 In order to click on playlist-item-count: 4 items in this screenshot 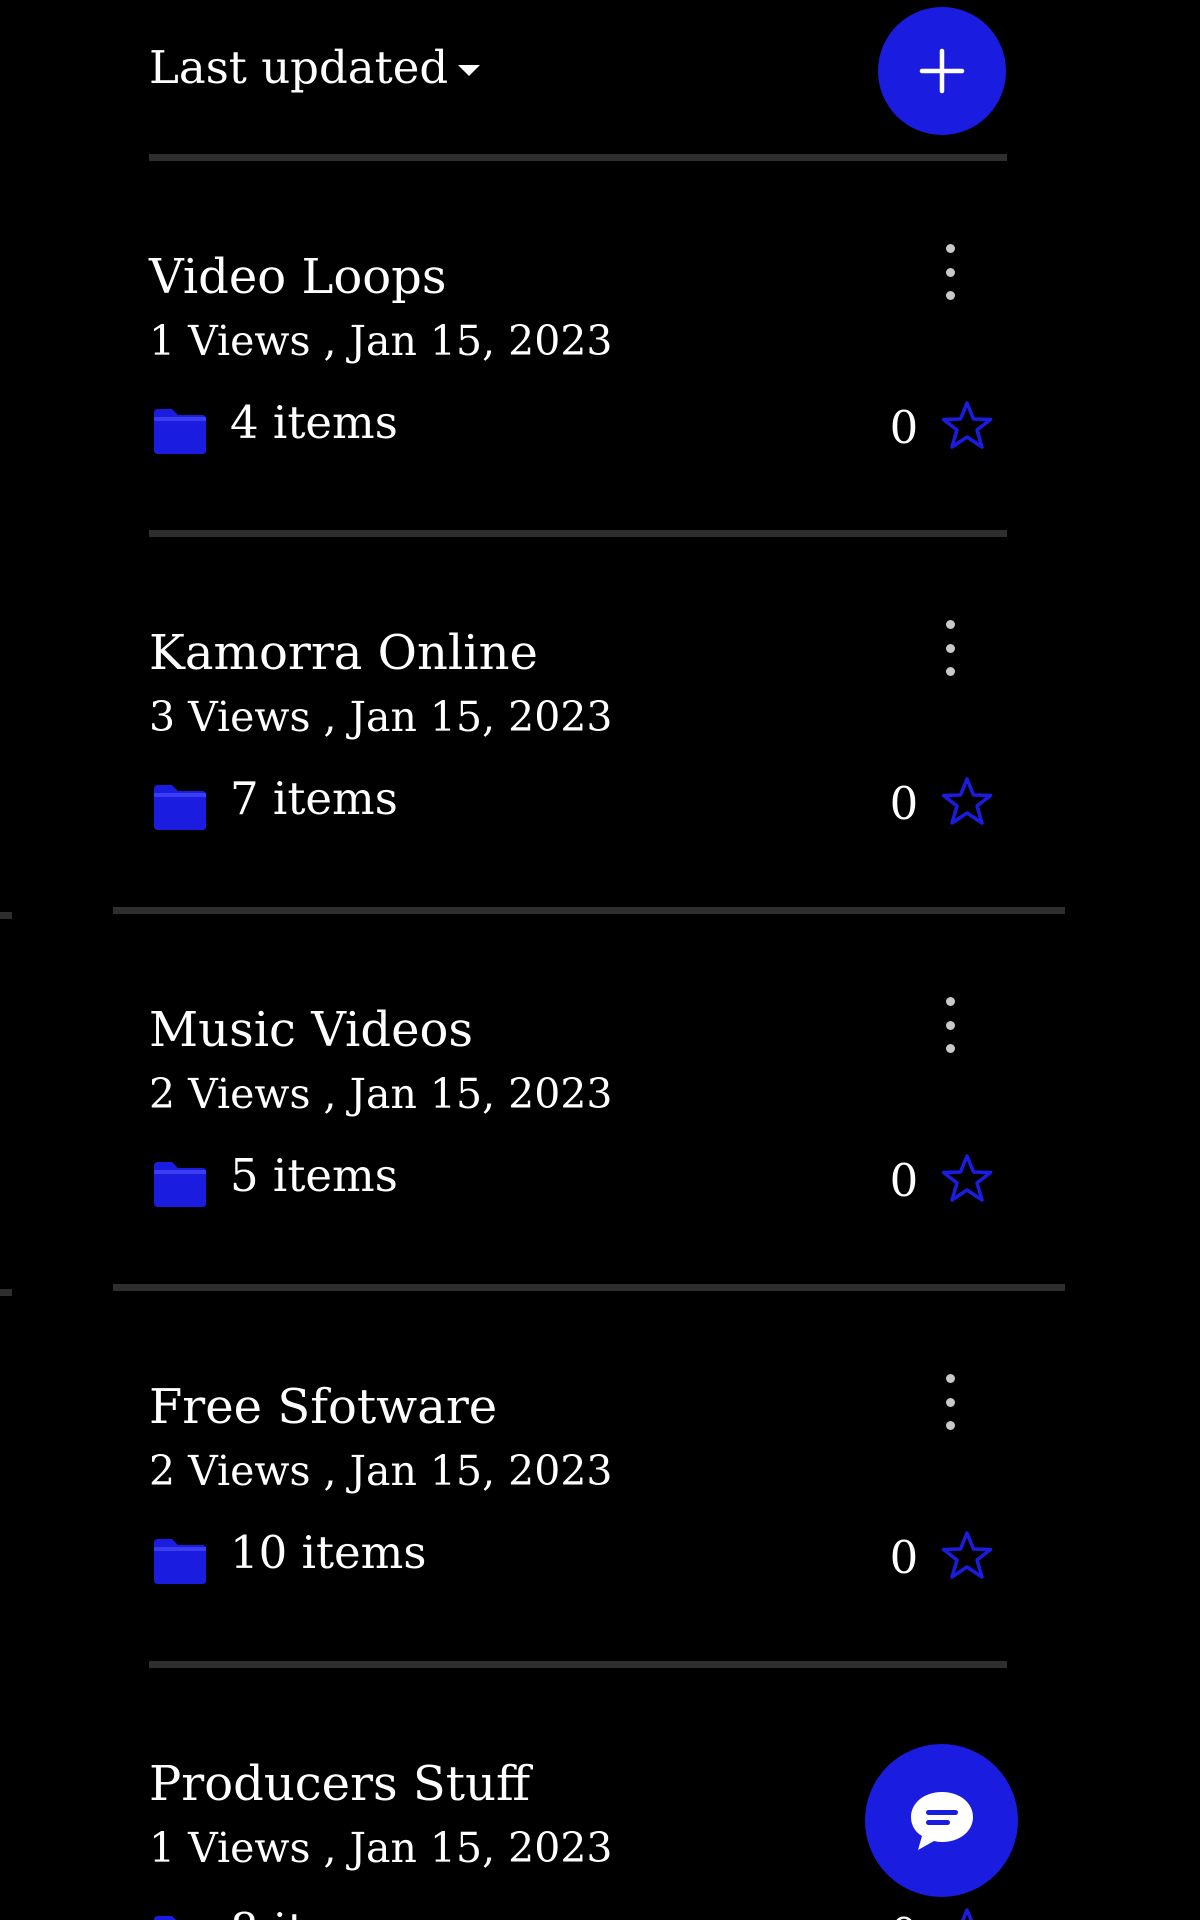, I will do `click(314, 422)`.